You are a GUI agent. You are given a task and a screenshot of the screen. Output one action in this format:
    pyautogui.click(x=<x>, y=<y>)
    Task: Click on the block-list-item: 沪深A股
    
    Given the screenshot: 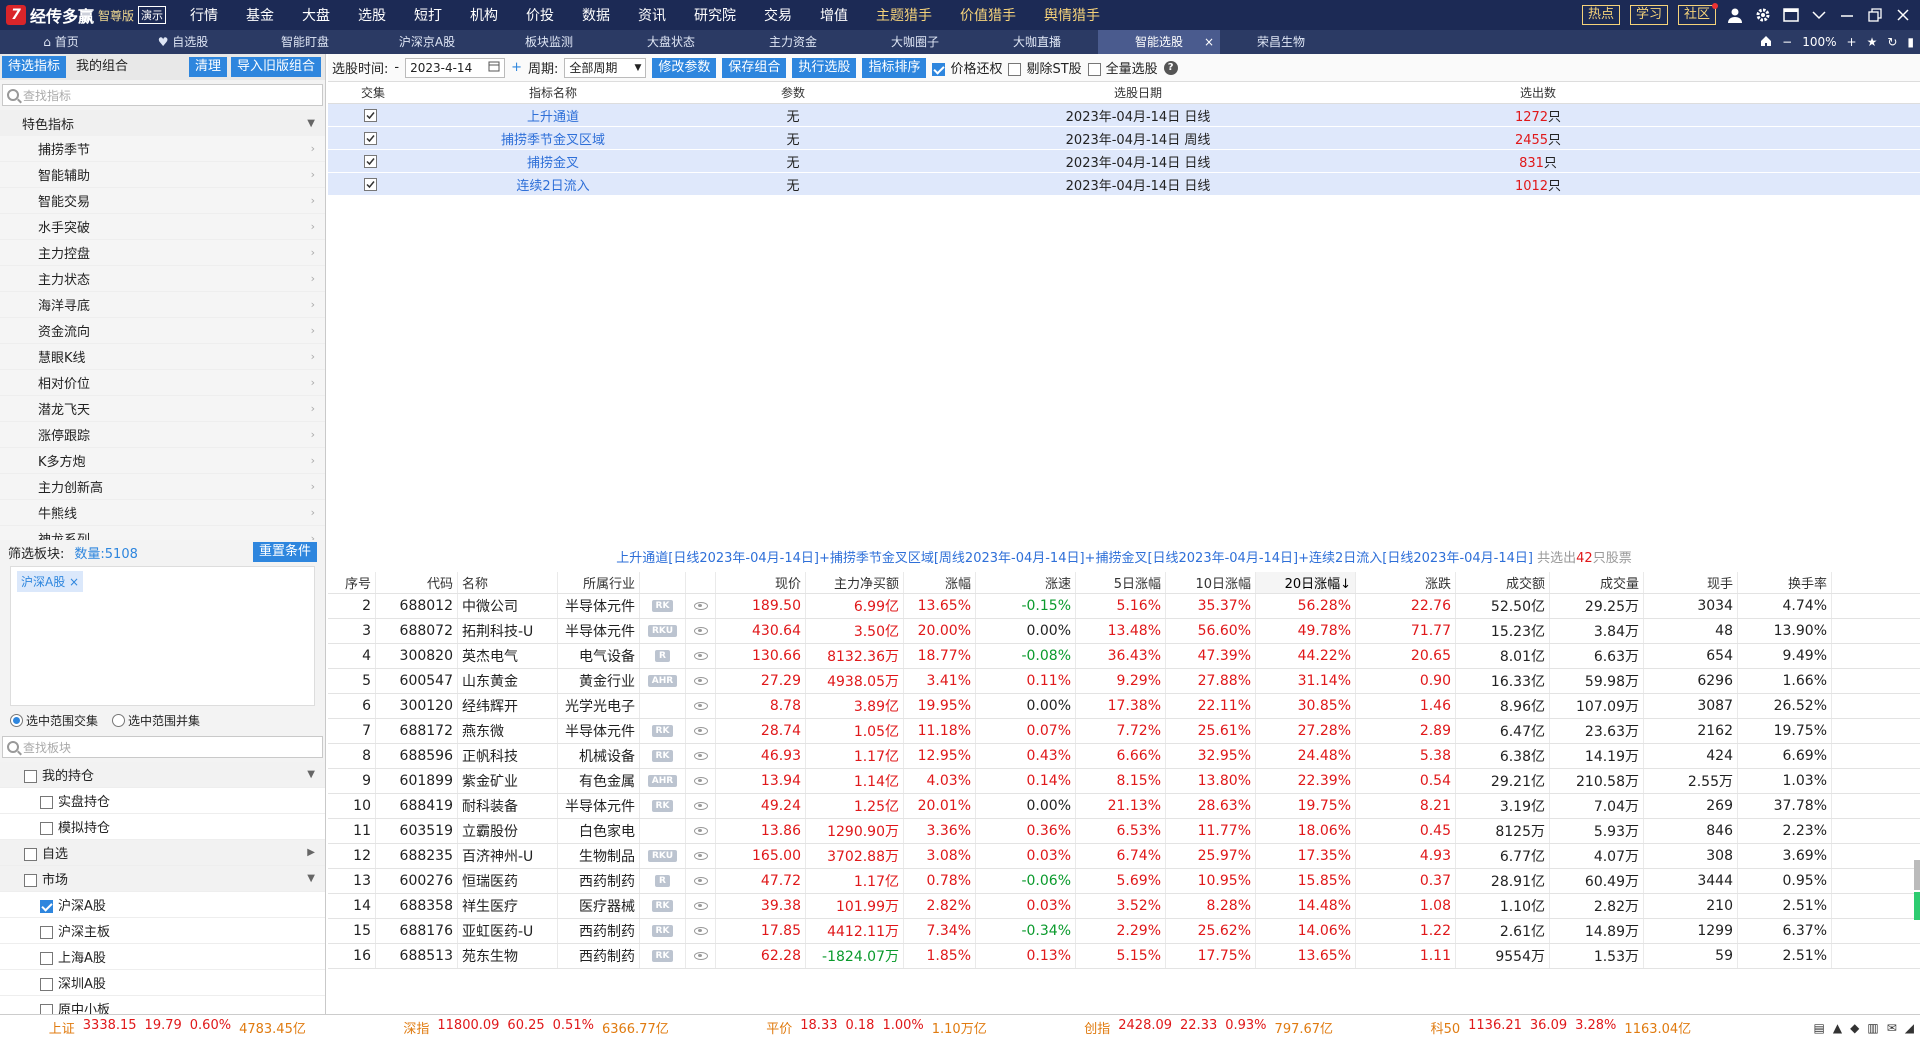 What is the action you would take?
    pyautogui.click(x=162, y=905)
    